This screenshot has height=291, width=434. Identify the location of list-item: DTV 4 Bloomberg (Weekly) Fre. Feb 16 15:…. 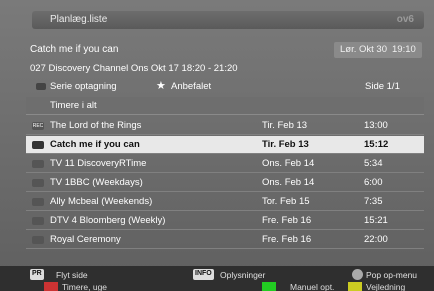
(225, 221).